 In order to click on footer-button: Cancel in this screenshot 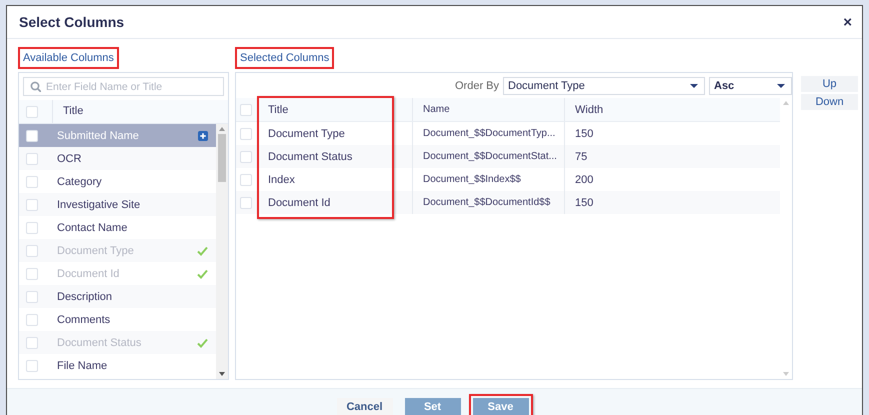, I will do `click(364, 406)`.